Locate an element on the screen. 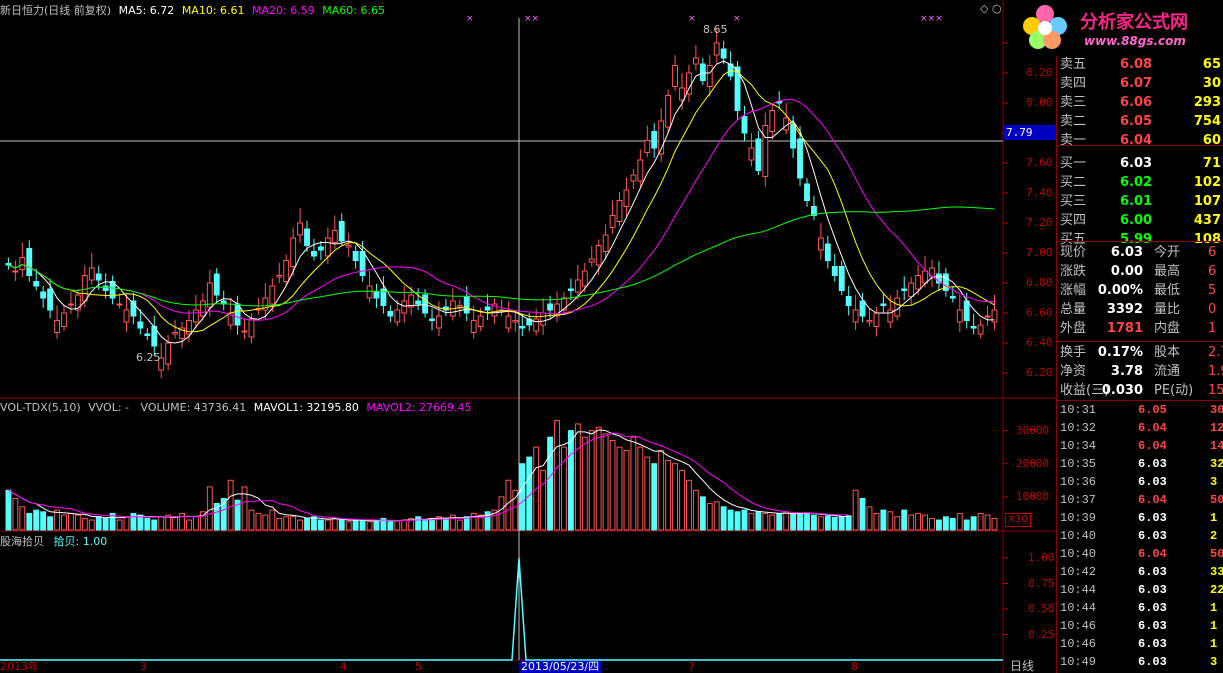 The width and height of the screenshot is (1223, 673). stat-value-2: 0 is located at coordinates (1212, 309).